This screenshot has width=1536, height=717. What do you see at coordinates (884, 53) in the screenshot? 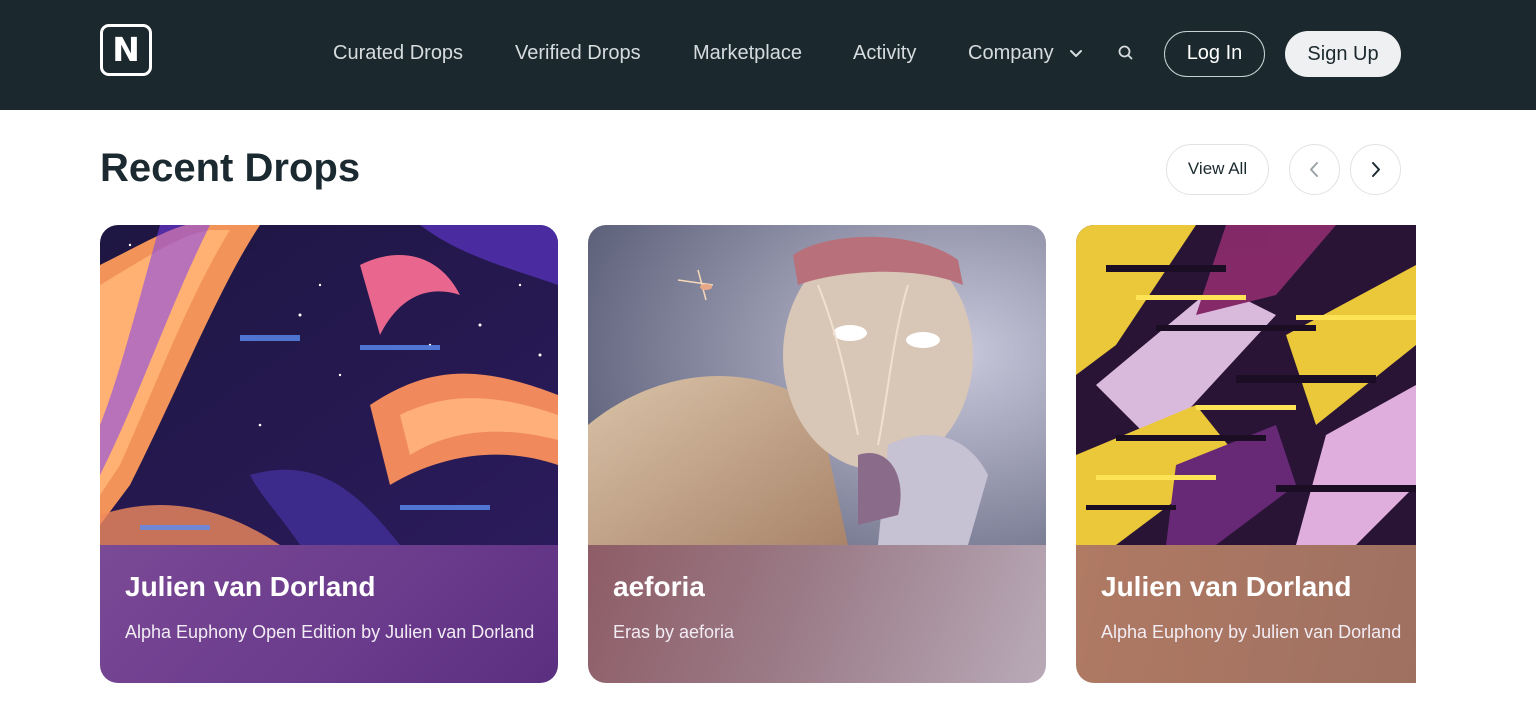
I see `nav-activity: Activity` at bounding box center [884, 53].